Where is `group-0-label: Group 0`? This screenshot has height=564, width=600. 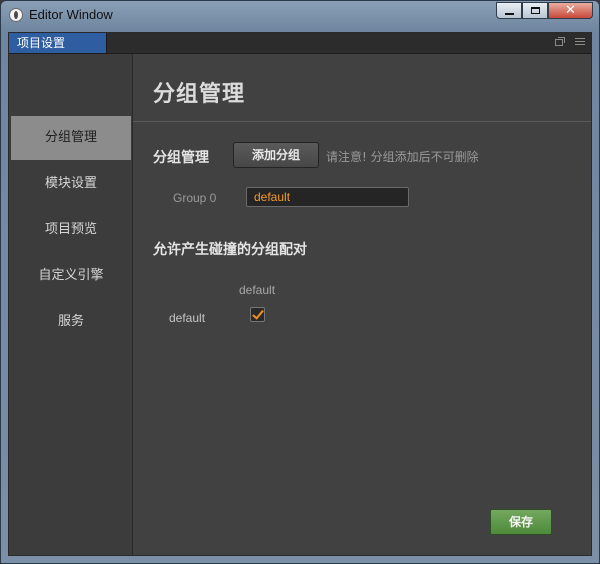 group-0-label: Group 0 is located at coordinates (195, 198).